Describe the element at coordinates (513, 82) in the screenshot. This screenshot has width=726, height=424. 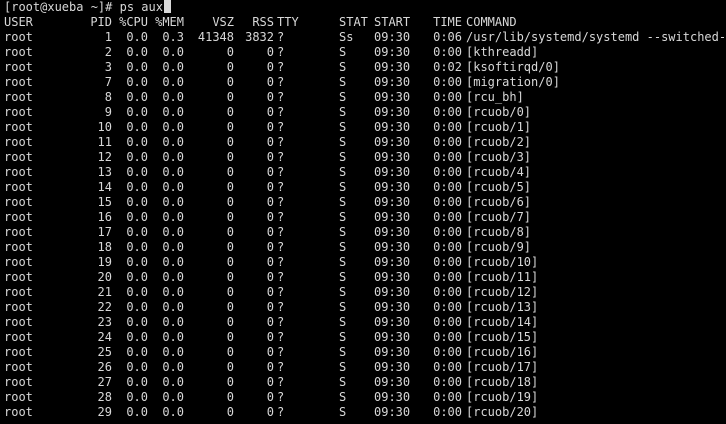
I see `process-command: [migration/0]` at that location.